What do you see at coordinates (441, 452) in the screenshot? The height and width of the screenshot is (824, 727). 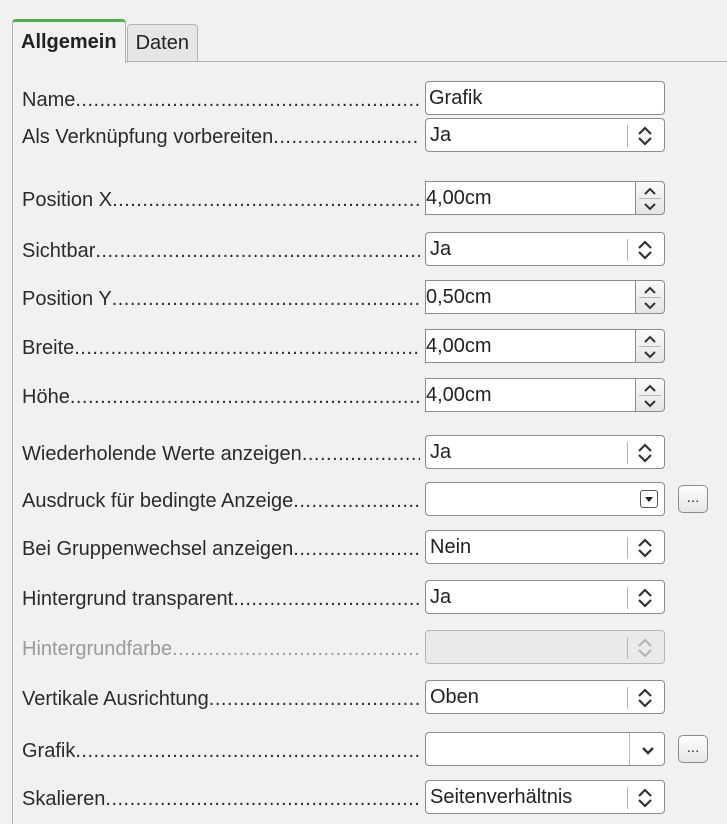 I see `repeat-value: Ja` at bounding box center [441, 452].